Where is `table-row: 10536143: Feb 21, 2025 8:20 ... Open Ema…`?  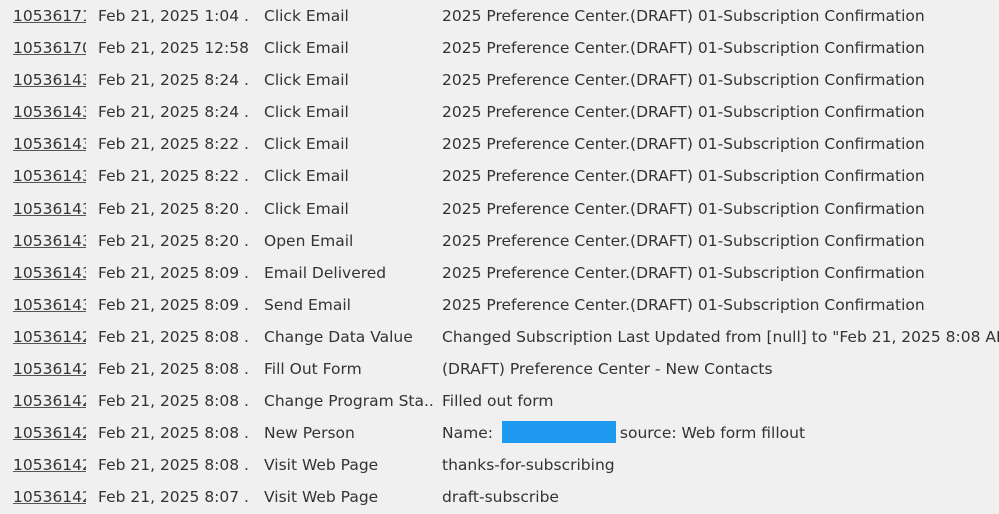
table-row: 10536143: Feb 21, 2025 8:20 ... Open Ema… is located at coordinates (499, 241).